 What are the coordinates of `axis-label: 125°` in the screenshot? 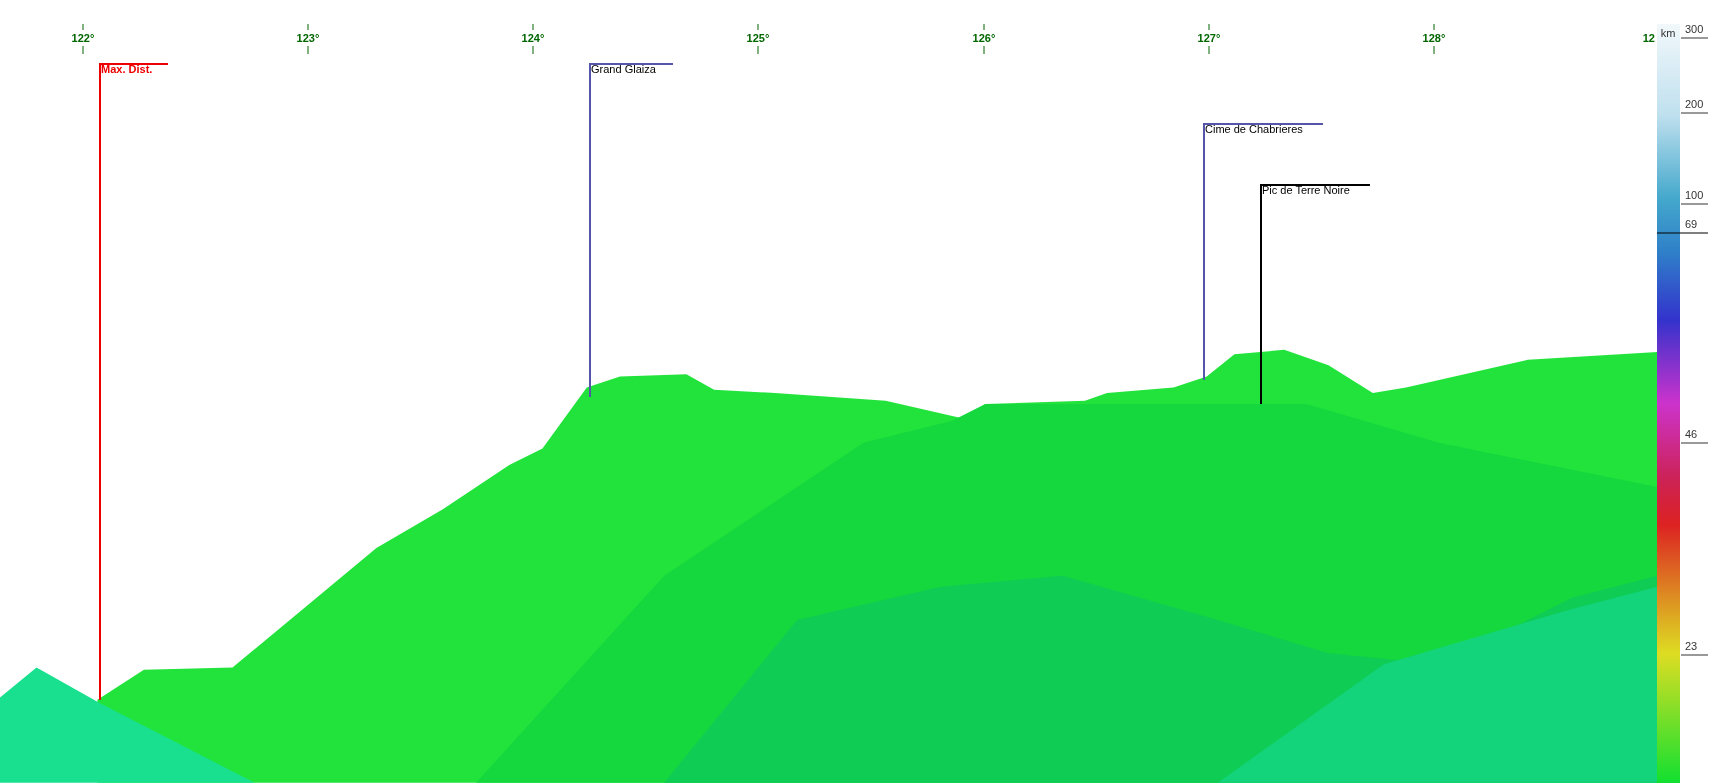 It's located at (758, 38).